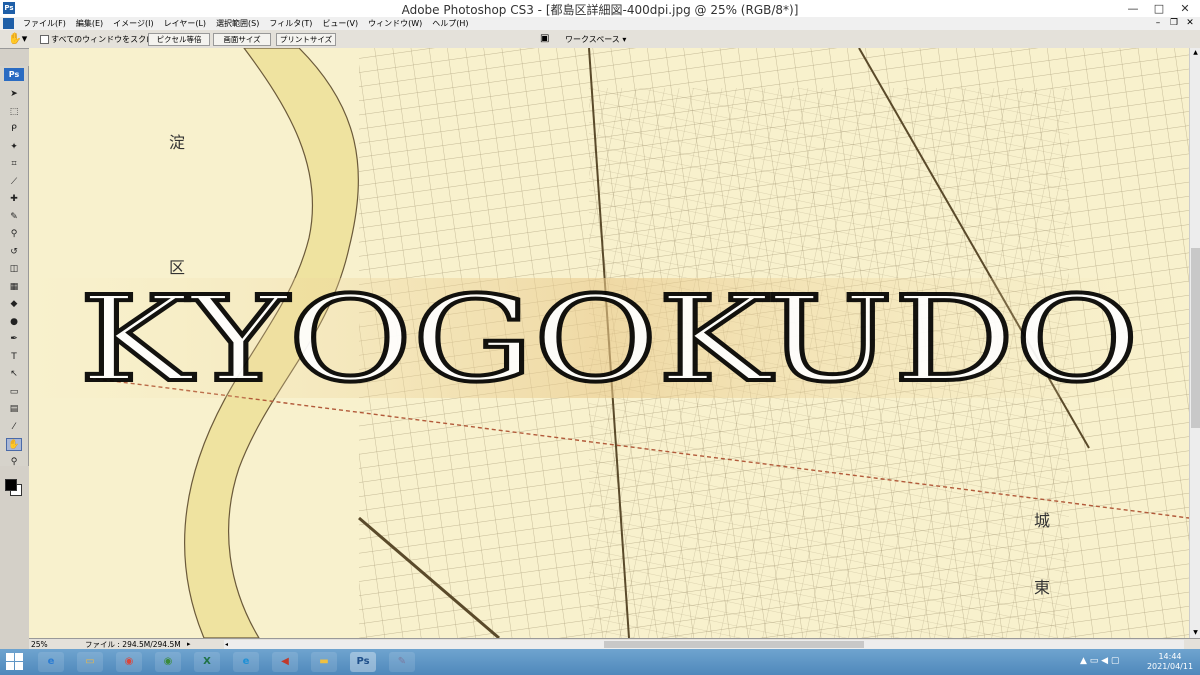  What do you see at coordinates (14, 339) in the screenshot?
I see `pen-tool-icon: ✒` at bounding box center [14, 339].